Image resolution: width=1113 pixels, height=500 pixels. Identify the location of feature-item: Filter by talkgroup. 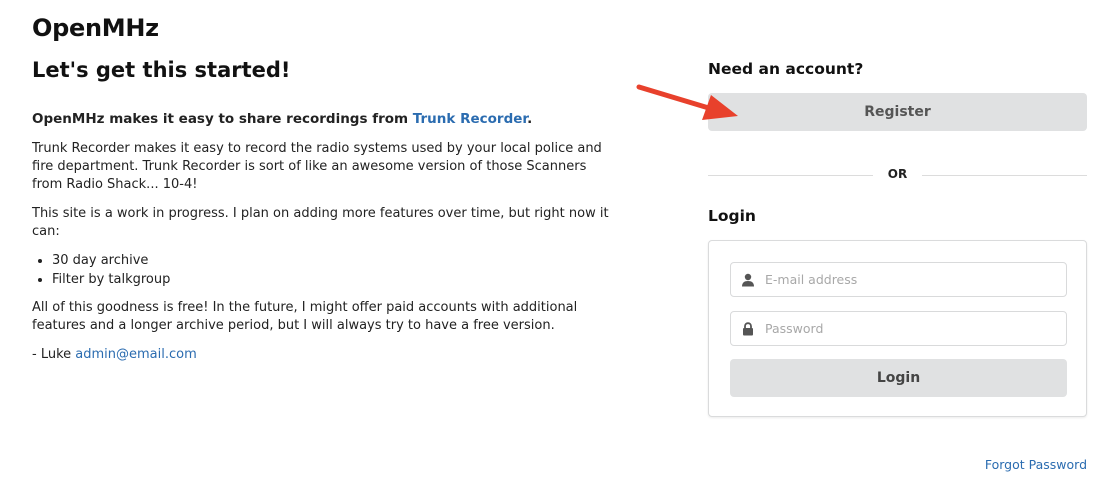
(332, 280).